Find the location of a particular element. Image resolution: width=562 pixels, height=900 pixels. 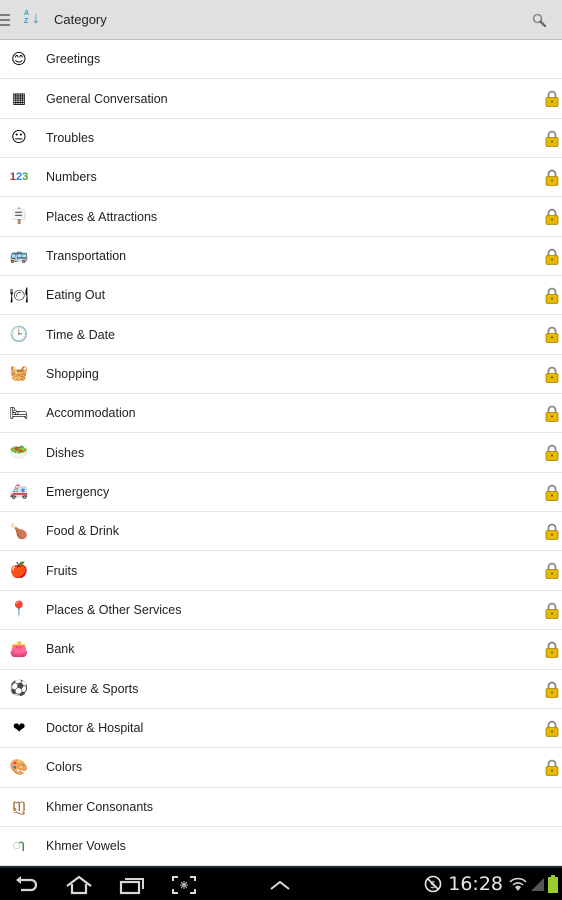

chevron-up-icon is located at coordinates (280, 885).